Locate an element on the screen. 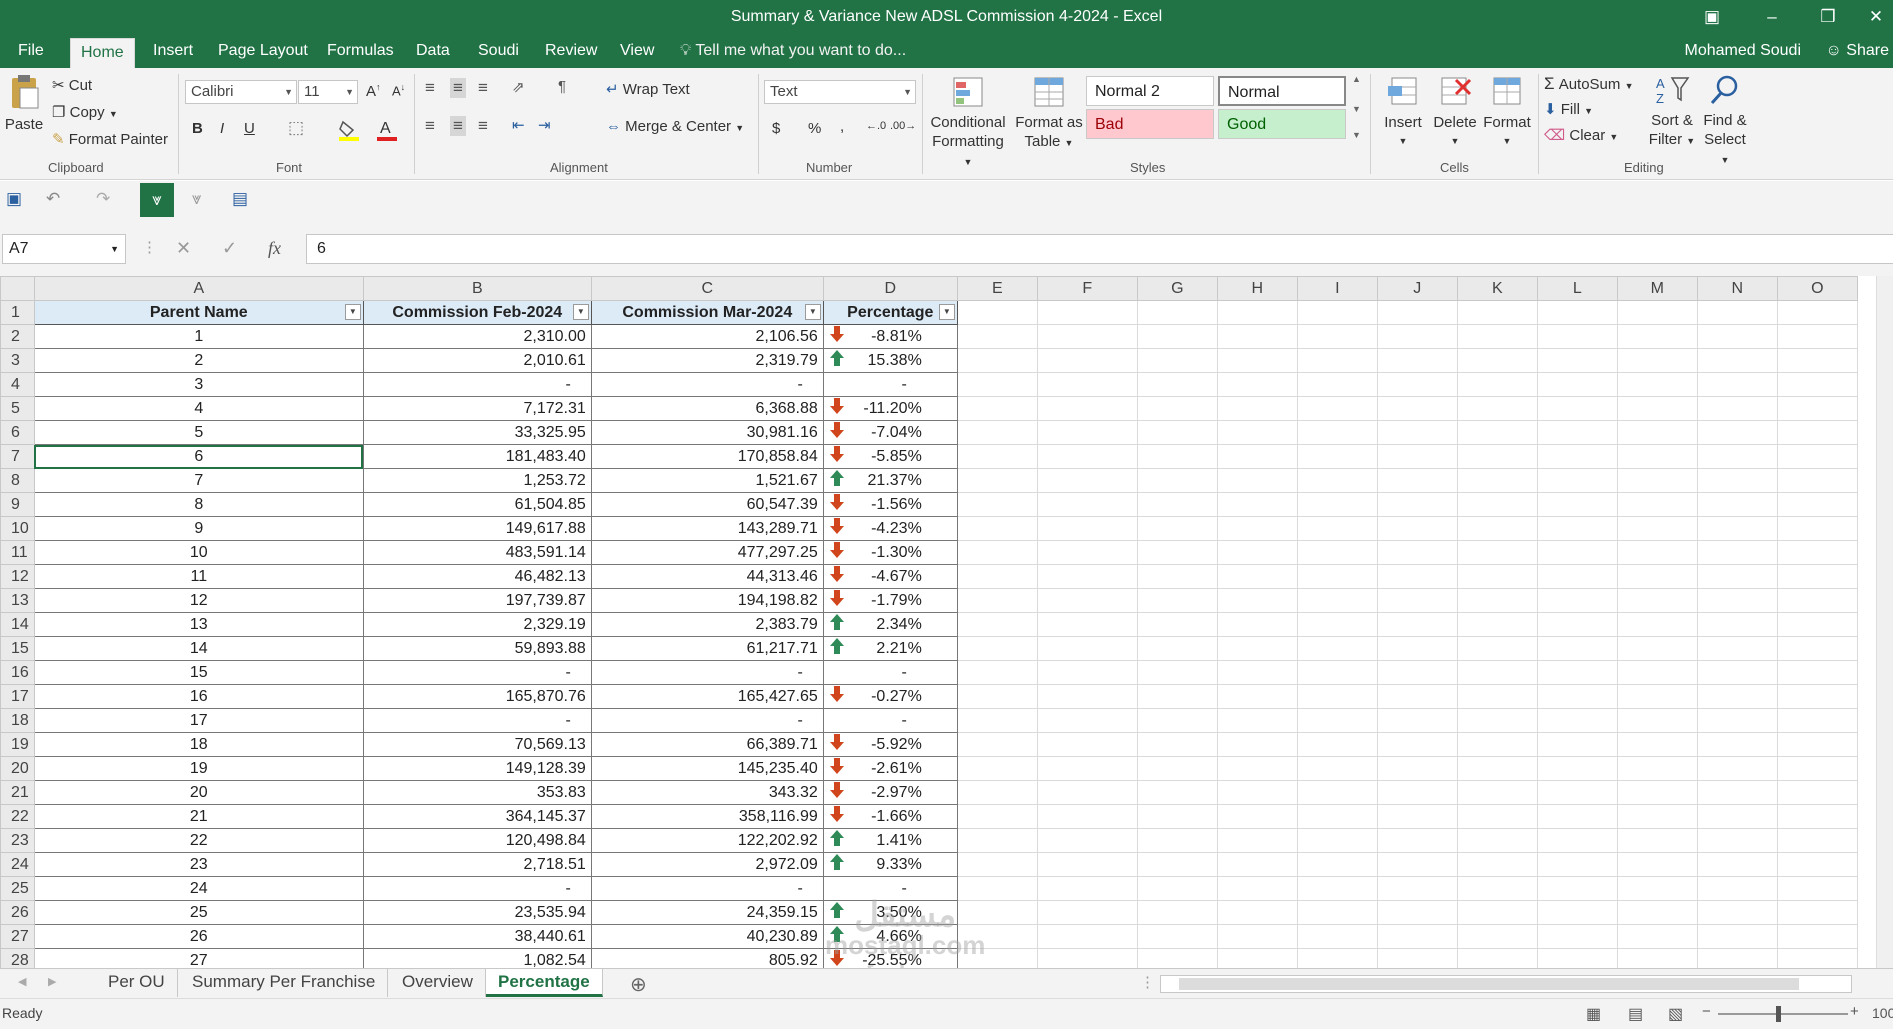 Image resolution: width=1893 pixels, height=1029 pixels. column-header: B is located at coordinates (477, 288).